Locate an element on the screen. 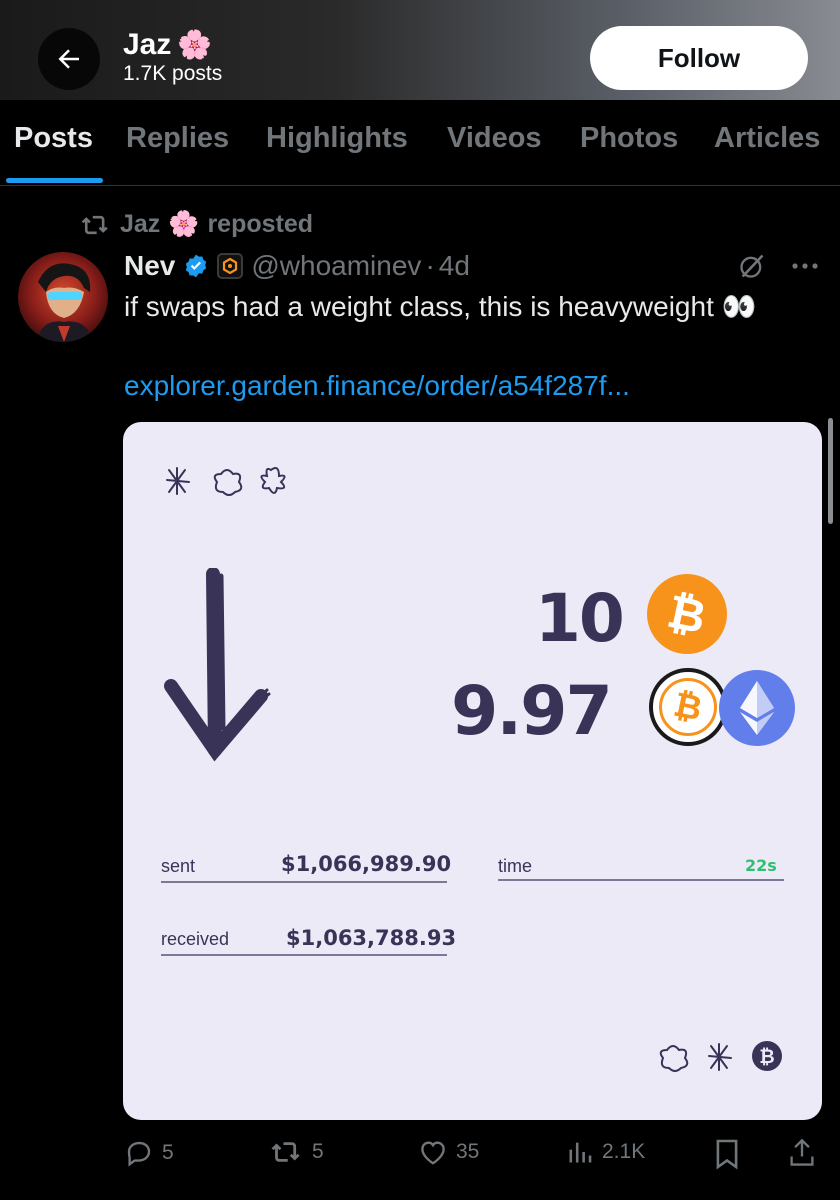 This screenshot has height=1200, width=840. time-value: 22s is located at coordinates (761, 865).